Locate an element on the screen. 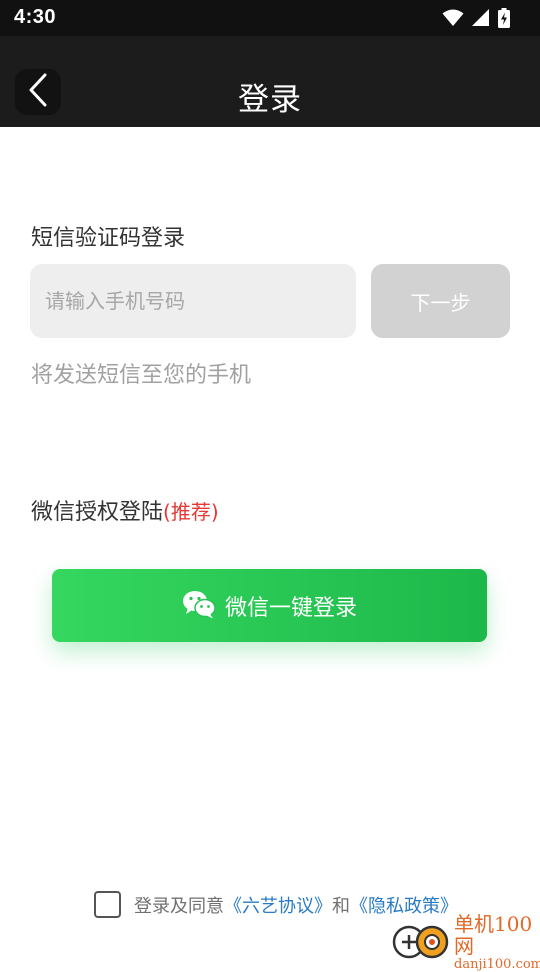 The width and height of the screenshot is (540, 972). sms-login-title: 短信验证码登录 is located at coordinates (108, 238).